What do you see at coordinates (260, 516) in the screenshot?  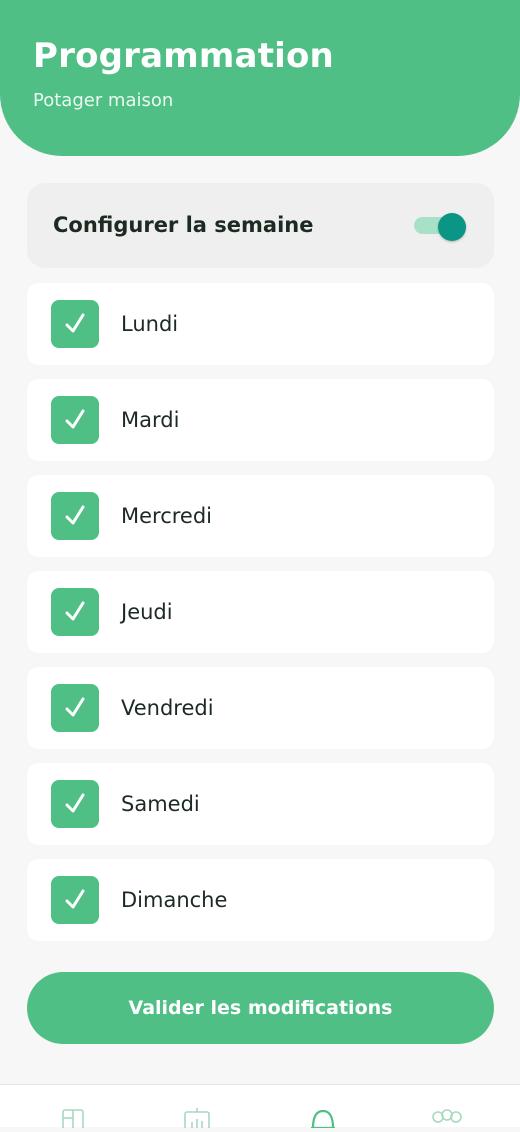 I see `day-row-mercredi: Mercredi` at bounding box center [260, 516].